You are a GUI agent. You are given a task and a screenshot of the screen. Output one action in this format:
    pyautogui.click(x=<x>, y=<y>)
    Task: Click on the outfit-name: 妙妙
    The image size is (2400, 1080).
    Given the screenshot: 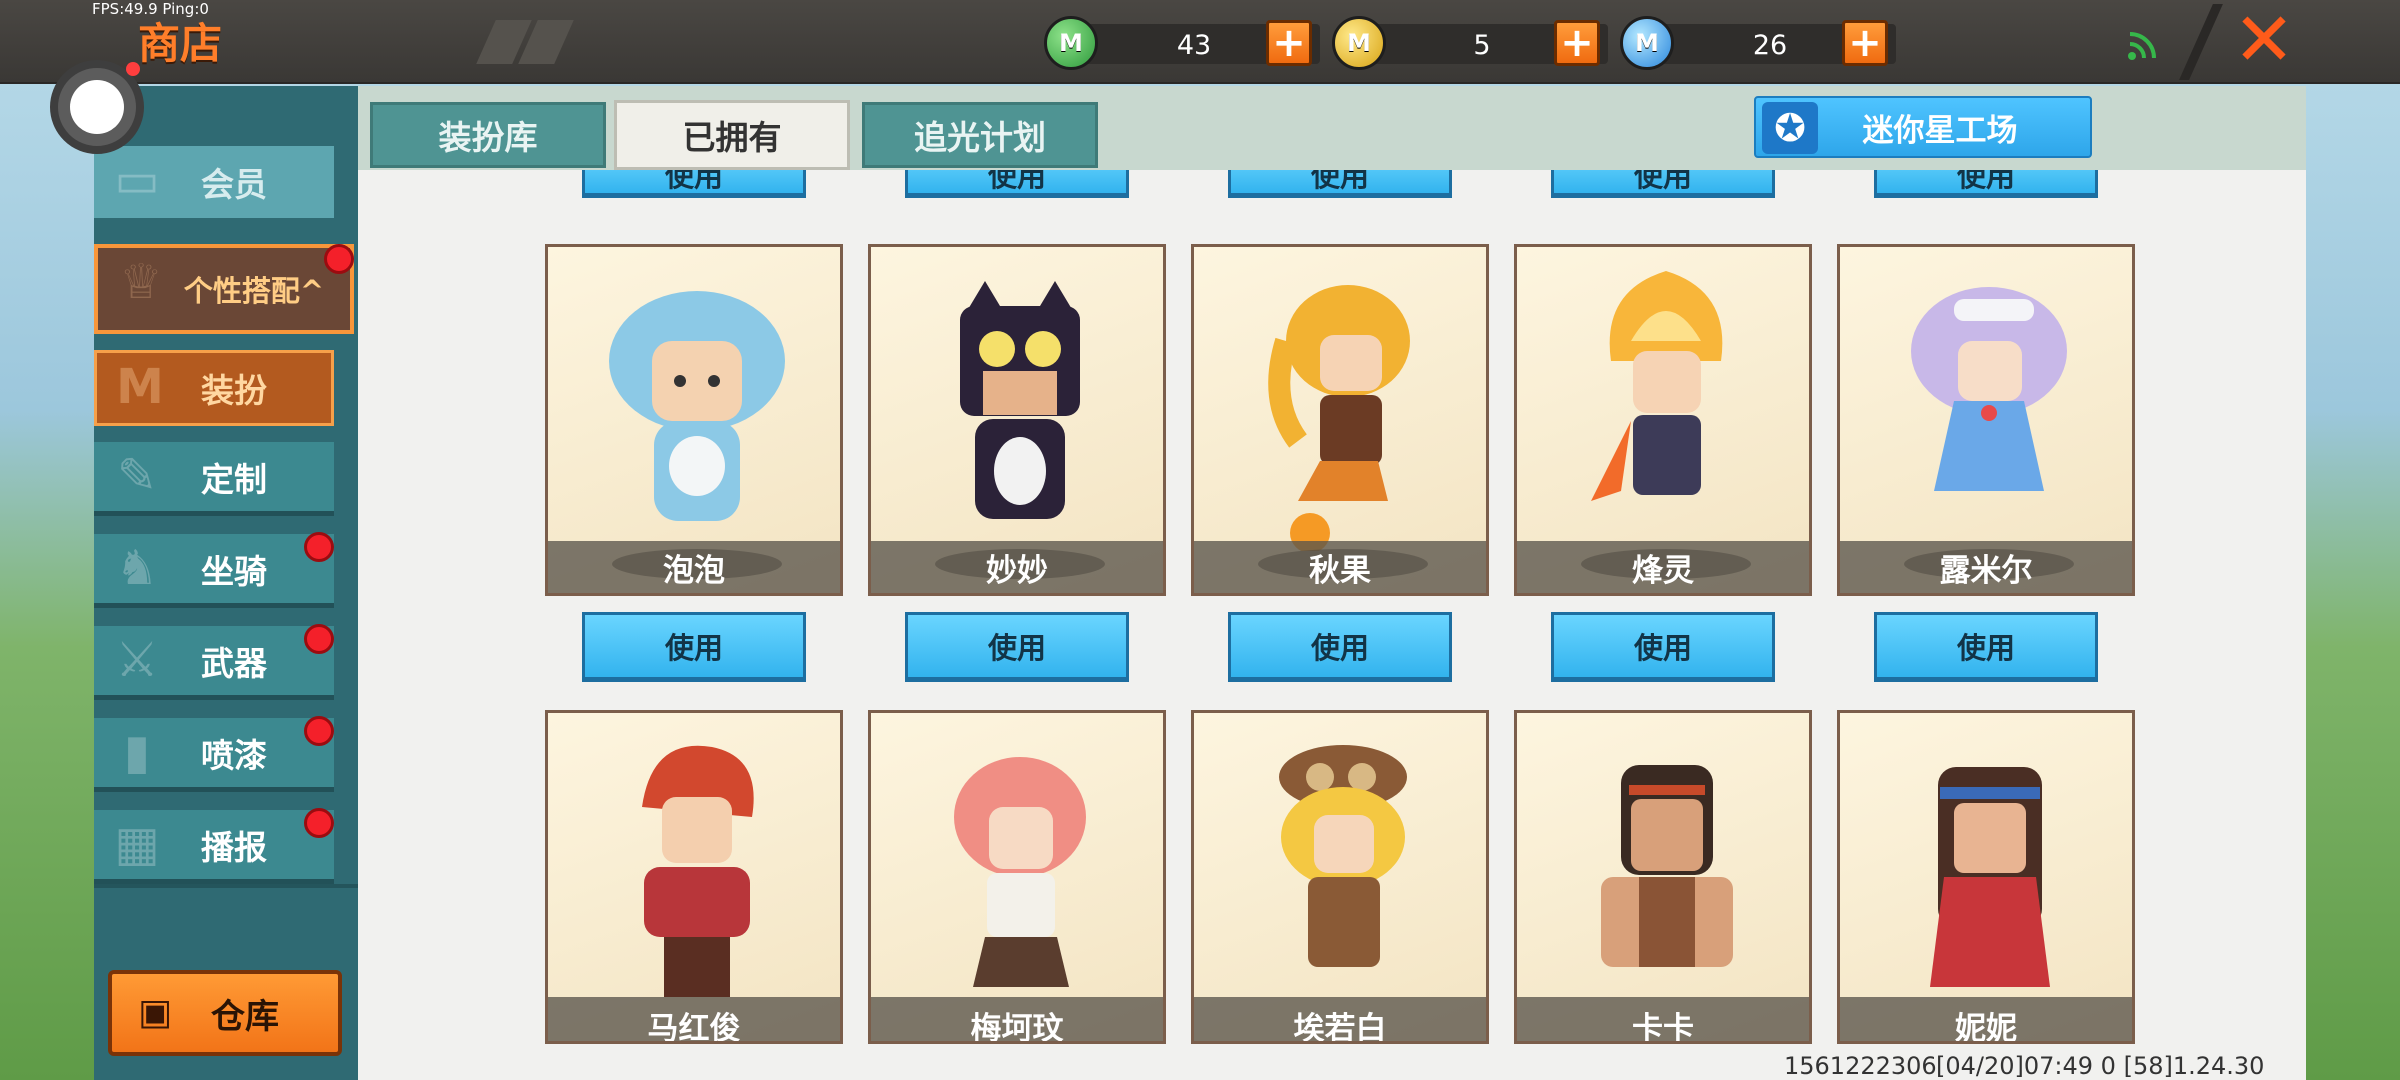 What is the action you would take?
    pyautogui.click(x=1017, y=567)
    